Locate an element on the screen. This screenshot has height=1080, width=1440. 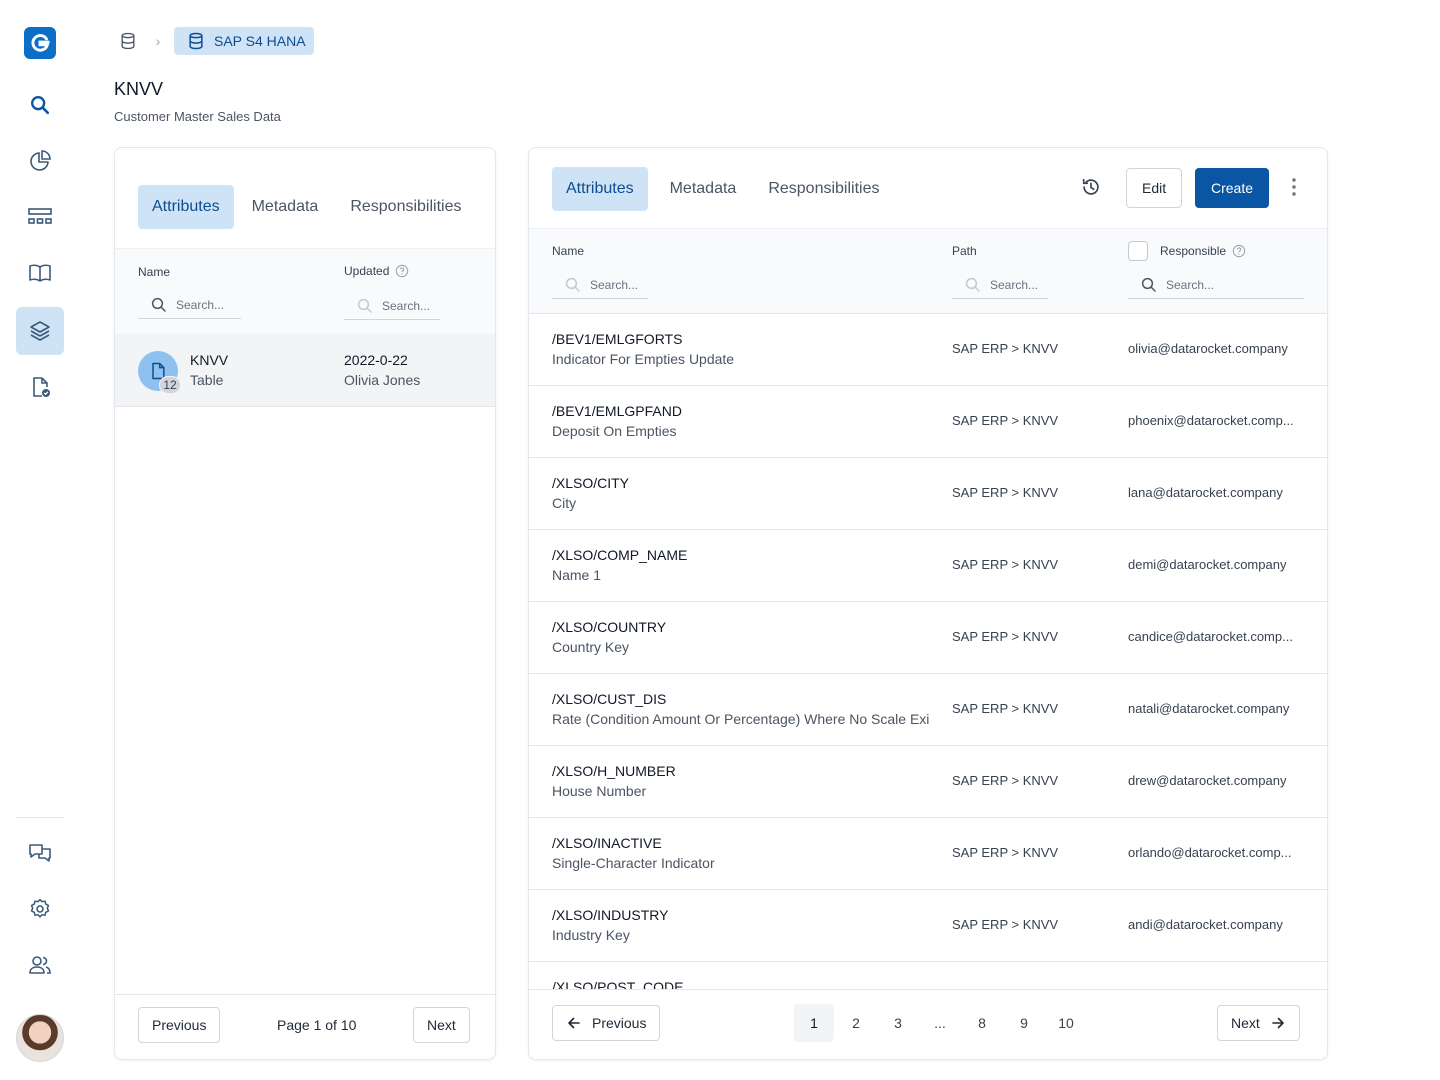
create-button: Create is located at coordinates (1232, 188).